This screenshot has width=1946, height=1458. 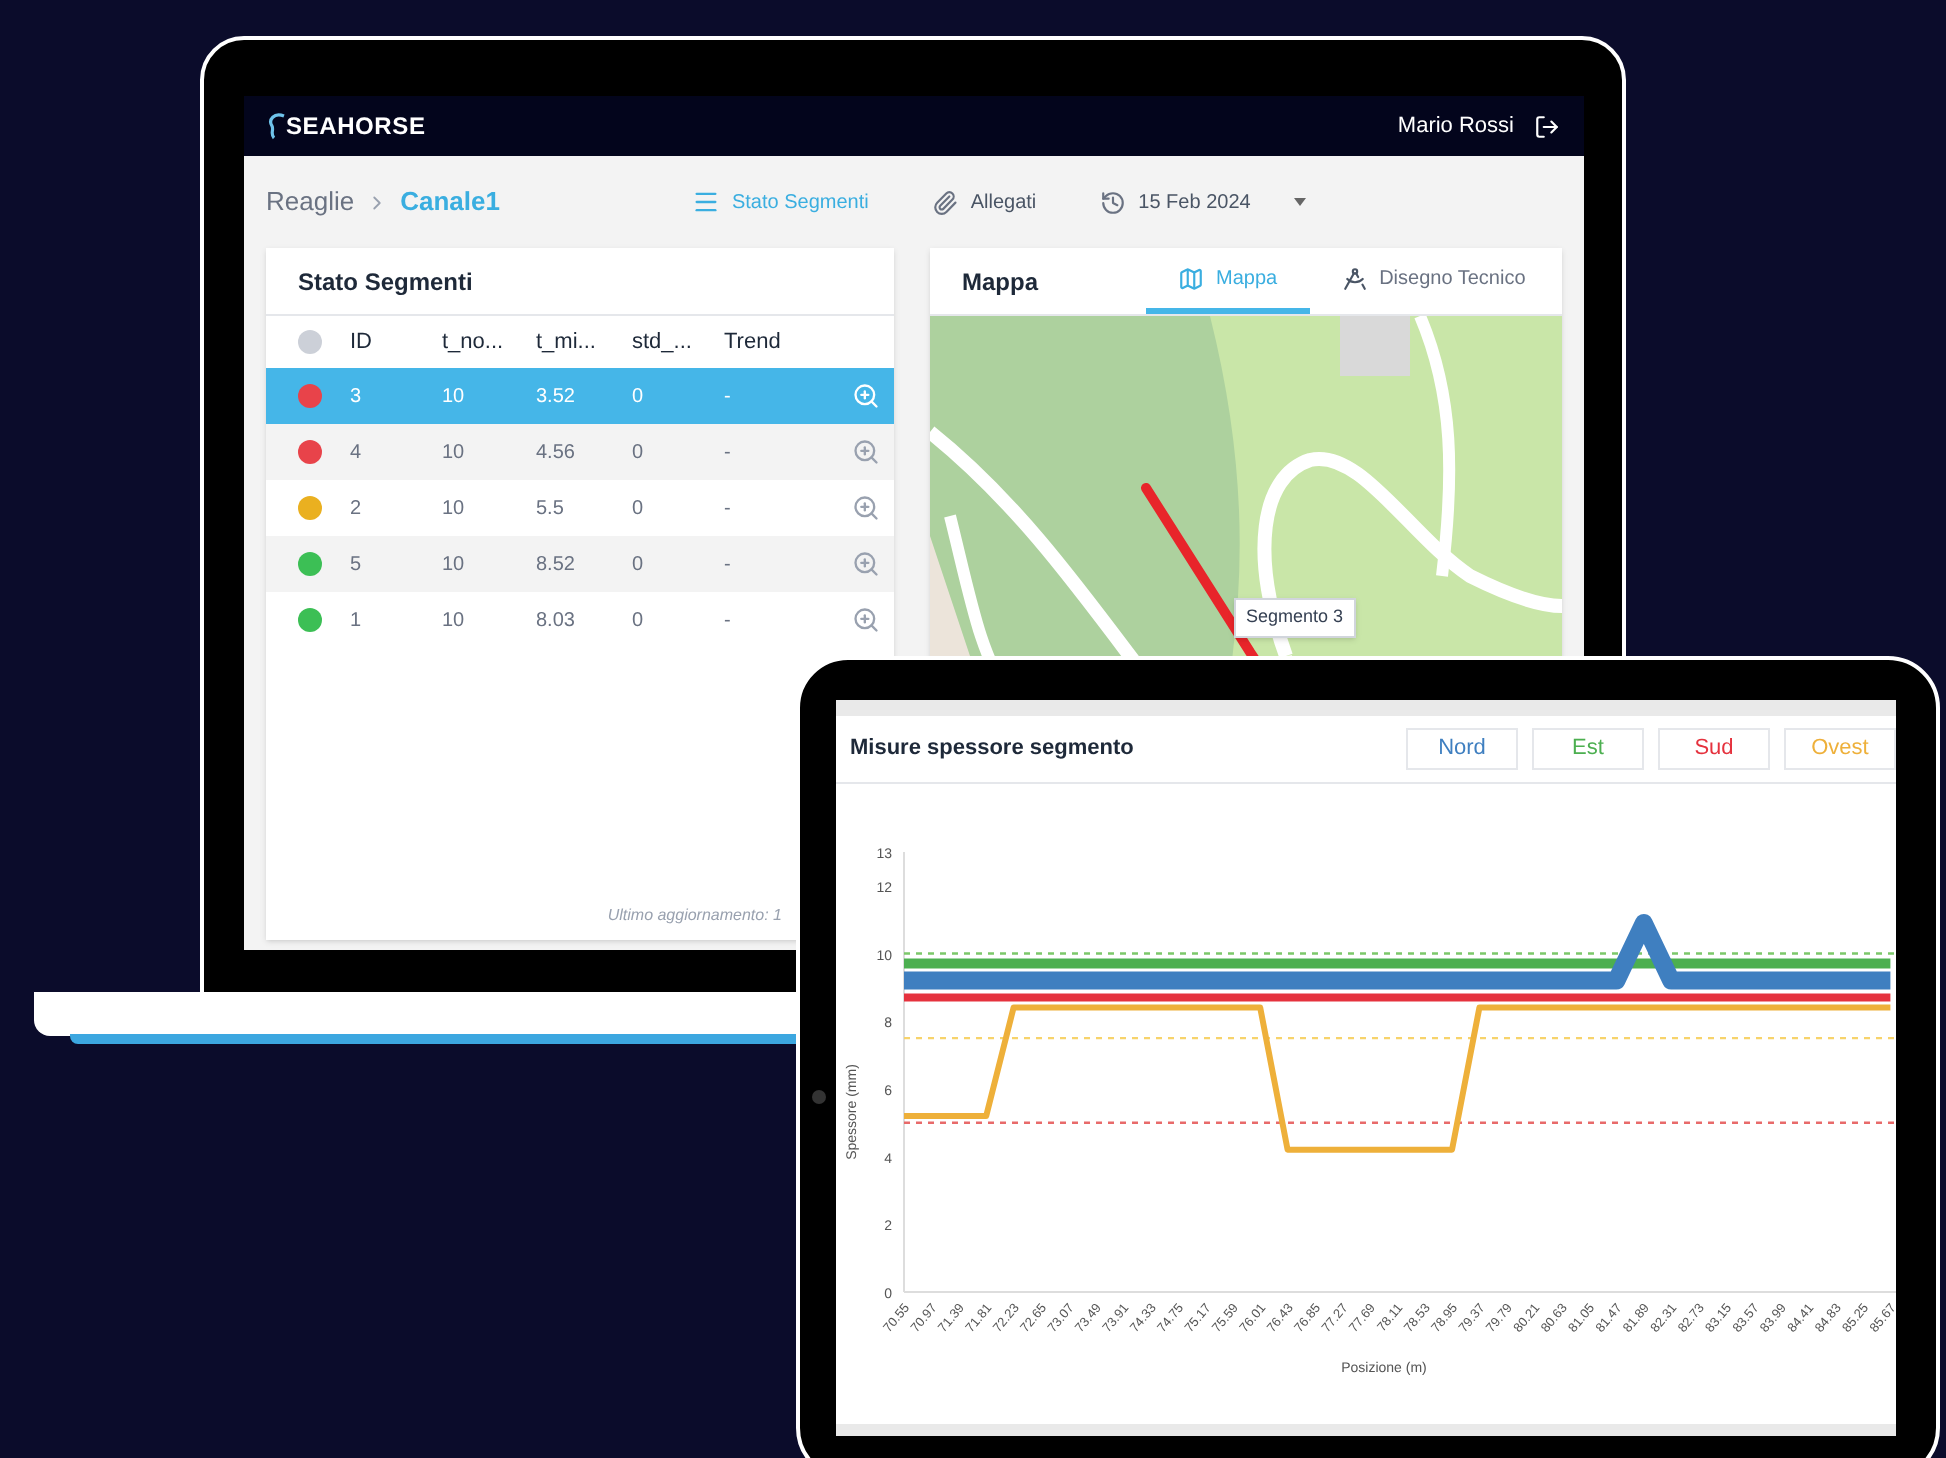 I want to click on table-cell-text: 1, so click(x=357, y=621).